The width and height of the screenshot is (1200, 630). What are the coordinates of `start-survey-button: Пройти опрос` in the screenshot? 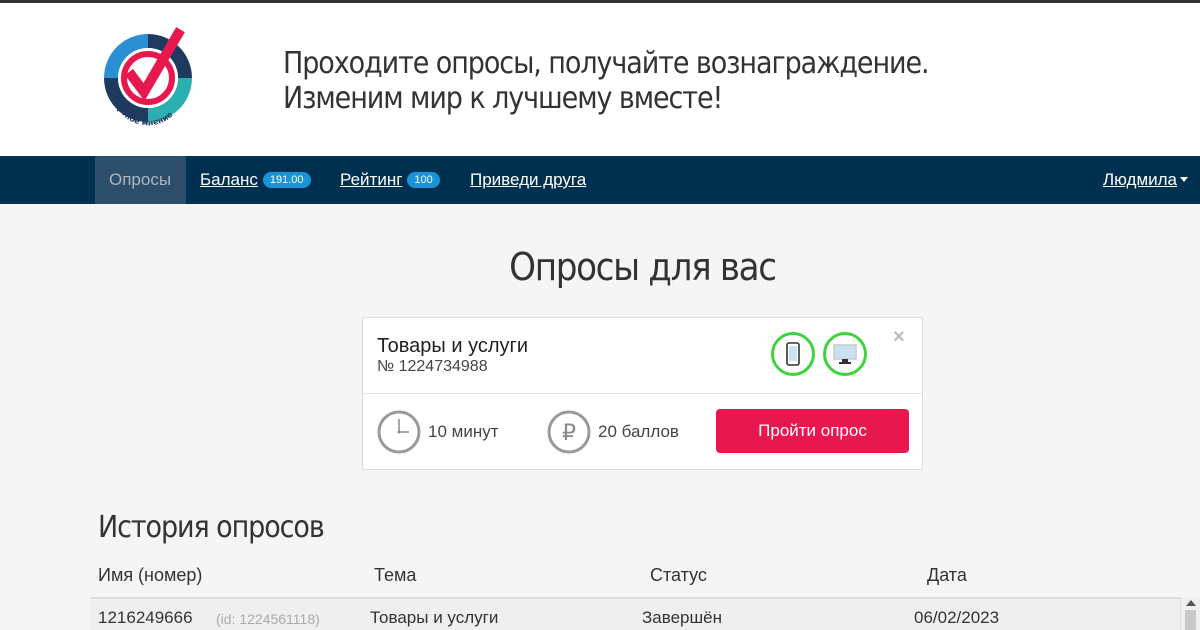 It's located at (812, 431).